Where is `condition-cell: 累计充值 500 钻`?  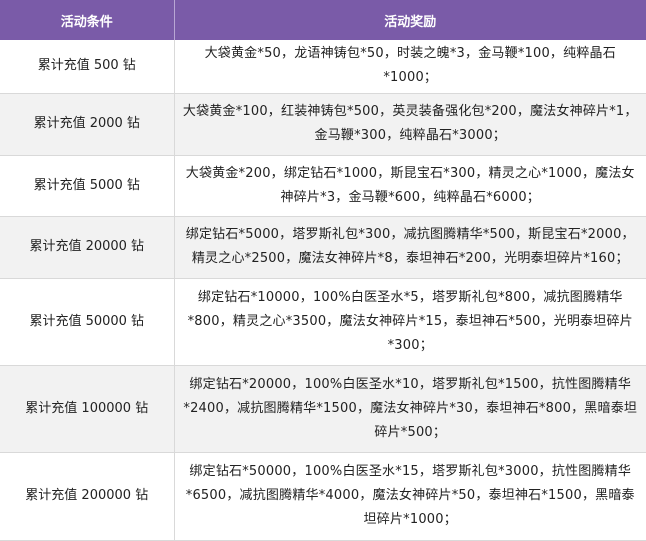 condition-cell: 累计充值 500 钻 is located at coordinates (87, 67).